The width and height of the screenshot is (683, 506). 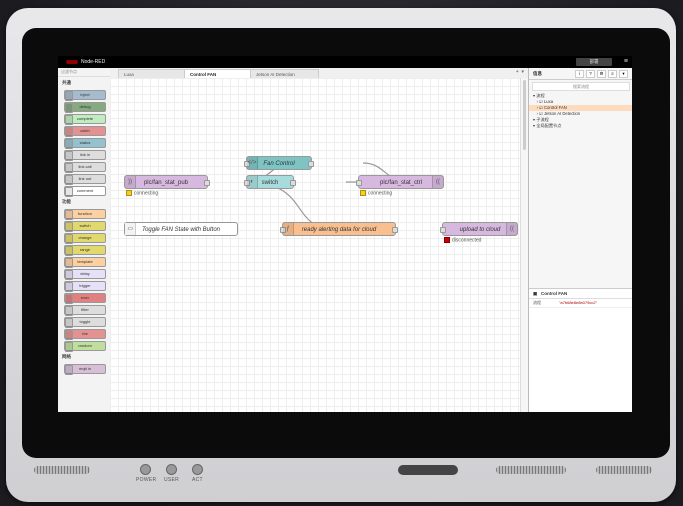 I want to click on palette-node: debug, so click(x=85, y=107).